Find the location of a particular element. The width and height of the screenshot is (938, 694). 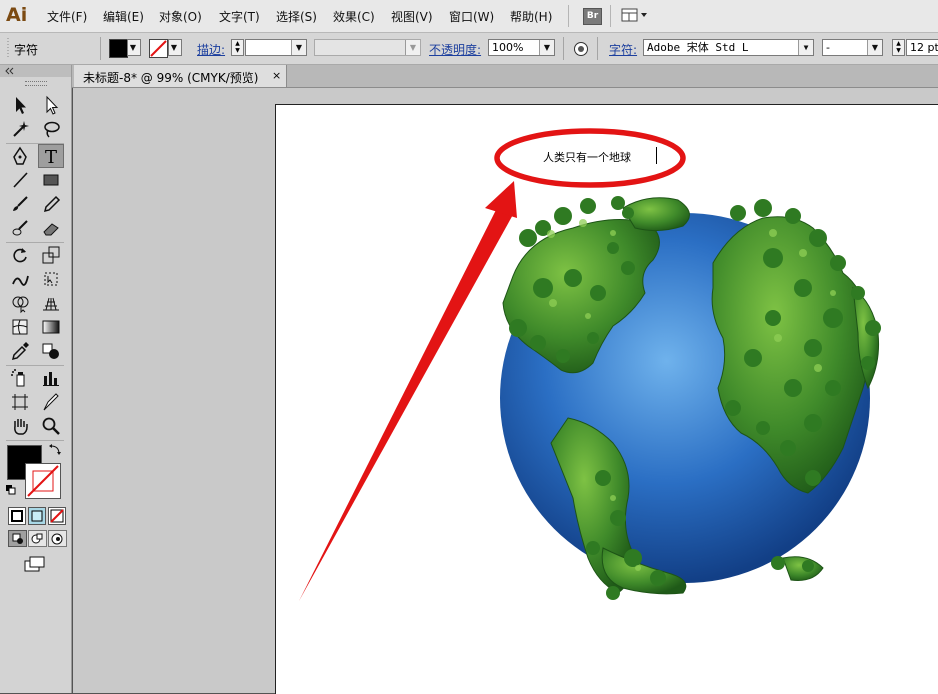

variable-width-profile-dropdown: ▼ is located at coordinates (367, 47).